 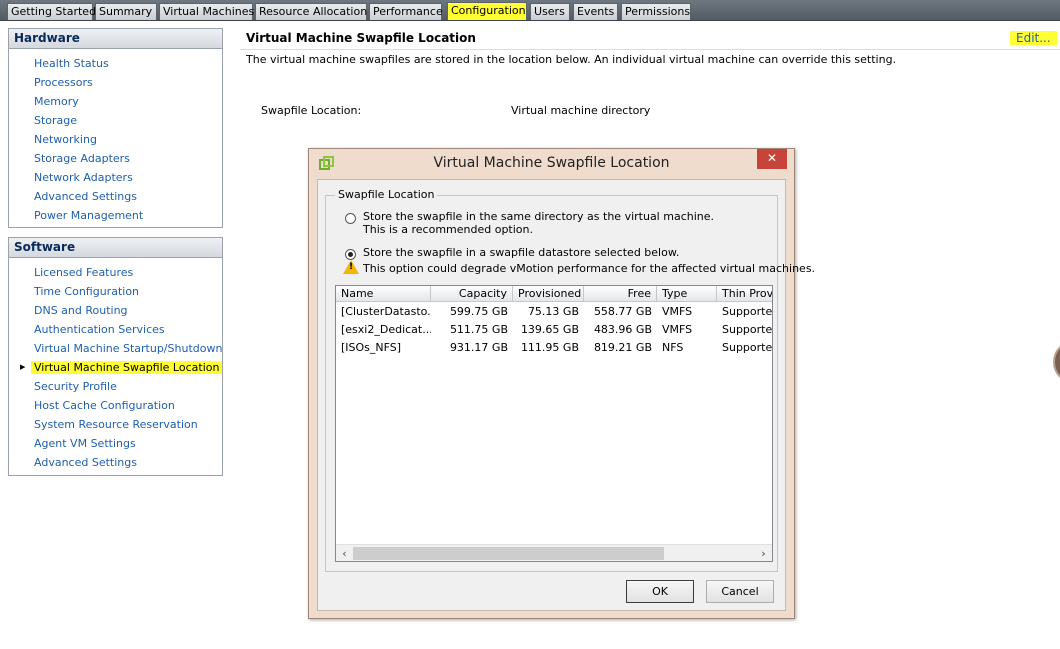 What do you see at coordinates (115, 177) in the screenshot?
I see `nav-network-adapters: Network Adapters` at bounding box center [115, 177].